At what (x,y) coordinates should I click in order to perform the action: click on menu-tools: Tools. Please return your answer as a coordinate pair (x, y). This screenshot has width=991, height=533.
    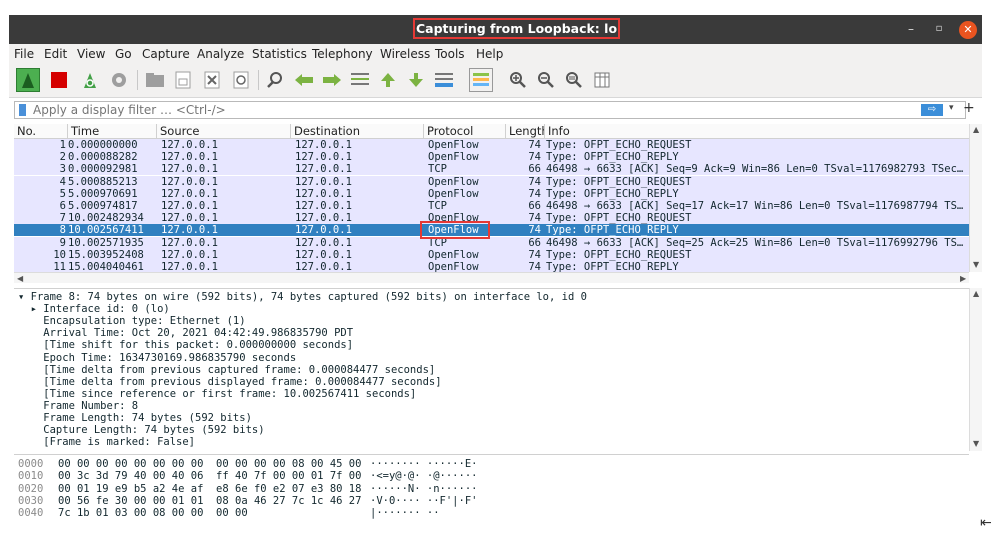
    Looking at the image, I should click on (450, 54).